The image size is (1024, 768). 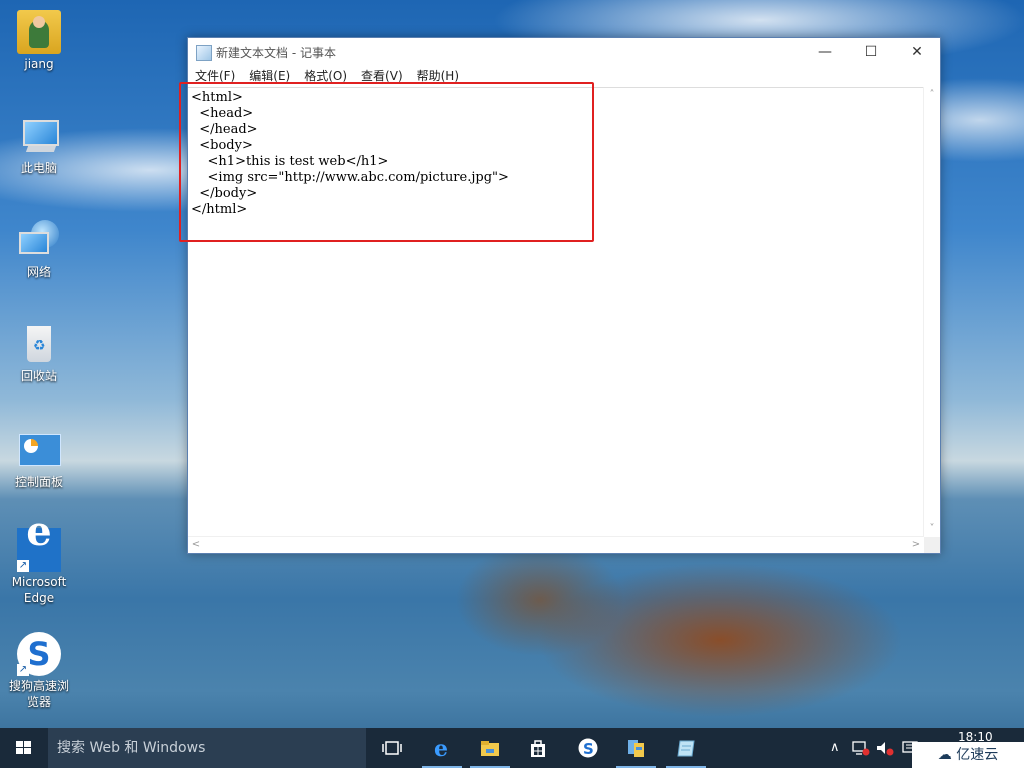 I want to click on desktop-icon-label: 此电脑, so click(x=38, y=168).